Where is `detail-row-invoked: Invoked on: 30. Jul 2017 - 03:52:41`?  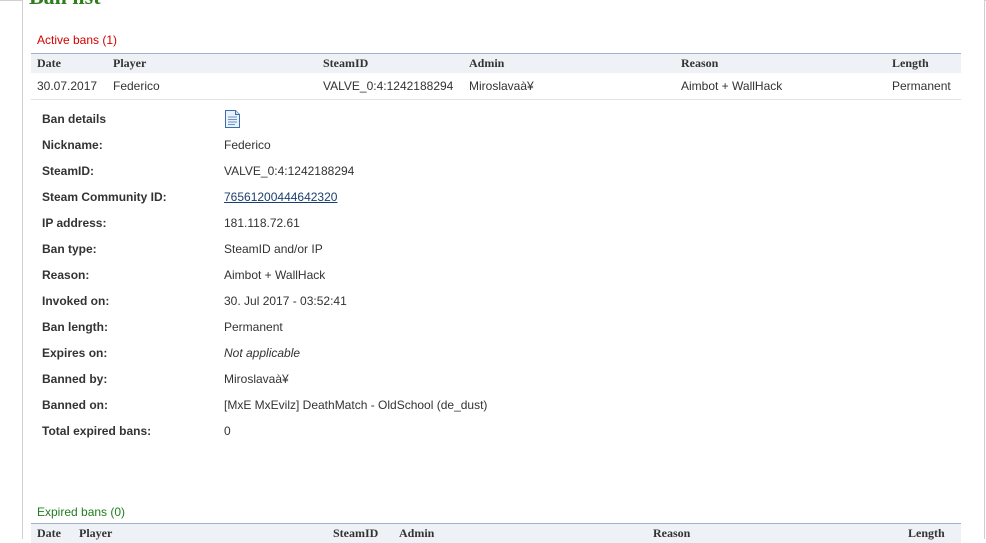 detail-row-invoked: Invoked on: 30. Jul 2017 - 03:52:41 is located at coordinates (264, 301).